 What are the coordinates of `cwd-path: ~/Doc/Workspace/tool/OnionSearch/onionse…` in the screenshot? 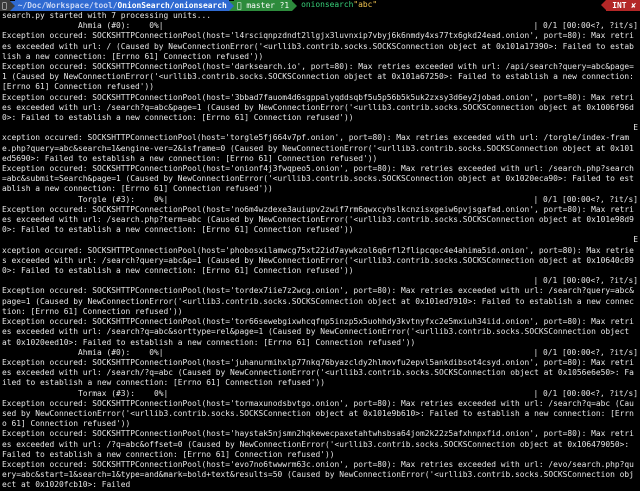 It's located at (121, 5).